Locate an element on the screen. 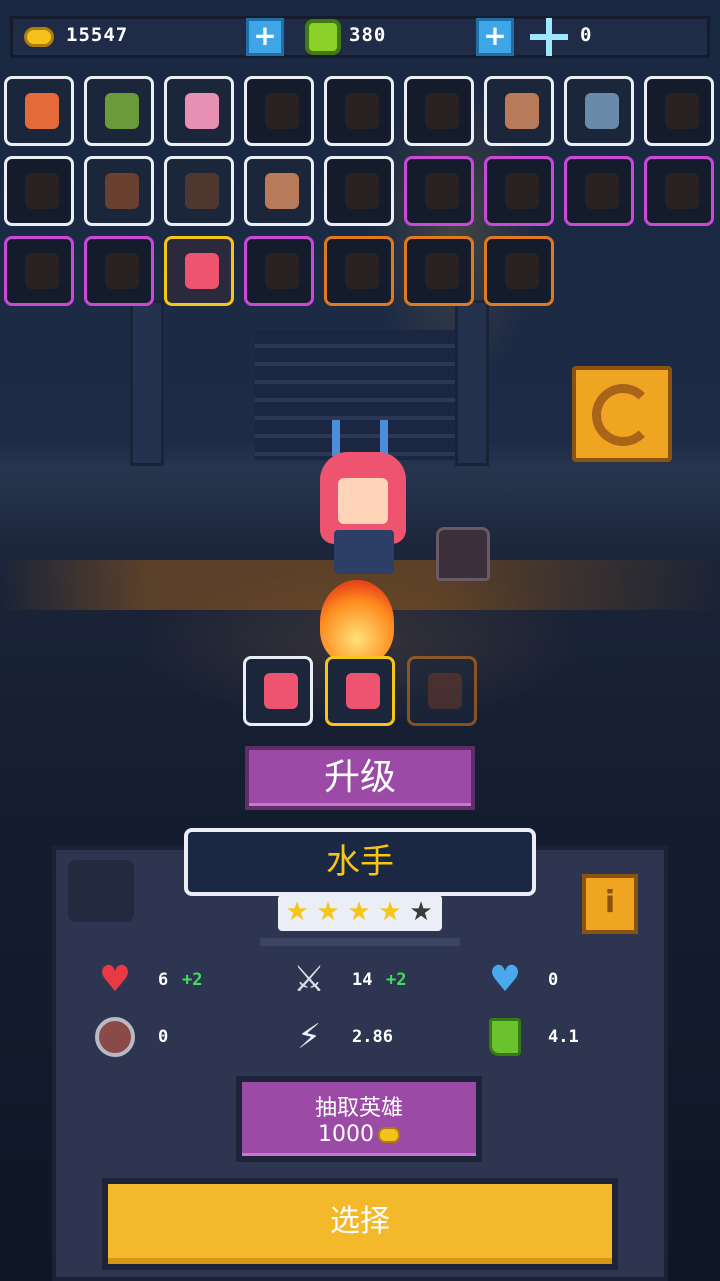 The width and height of the screenshot is (720, 1281). add-gold-button: + is located at coordinates (265, 37).